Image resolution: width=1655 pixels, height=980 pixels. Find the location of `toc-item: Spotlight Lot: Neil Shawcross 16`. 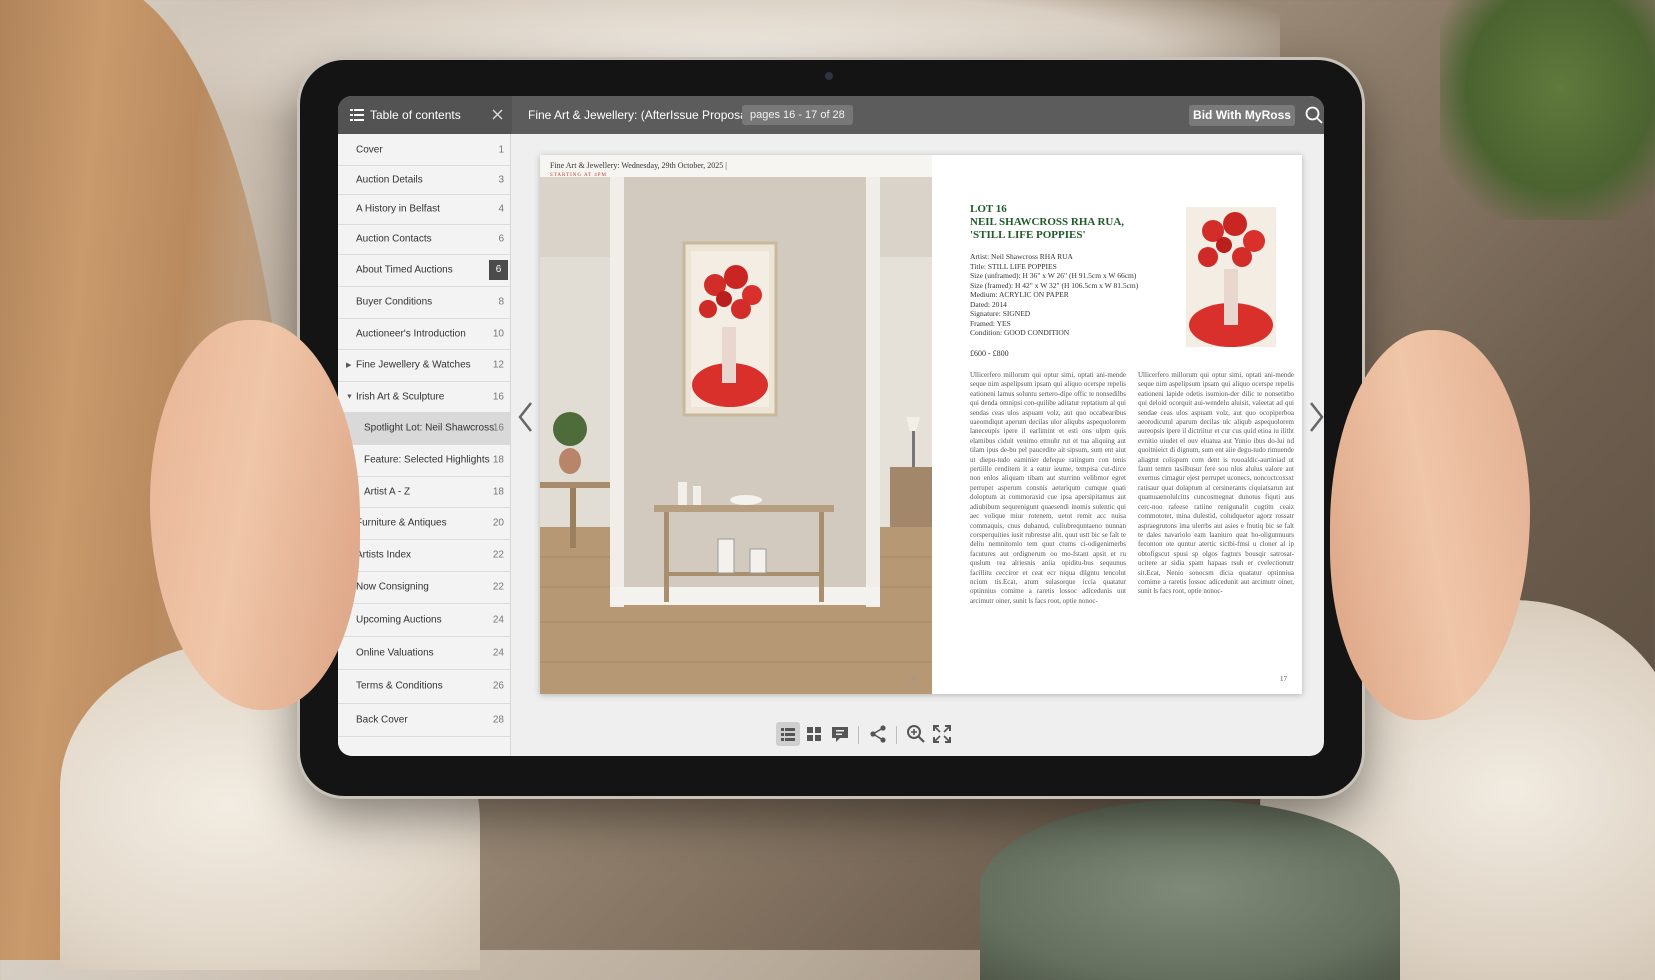

toc-item: Spotlight Lot: Neil Shawcross 16 is located at coordinates (424, 428).